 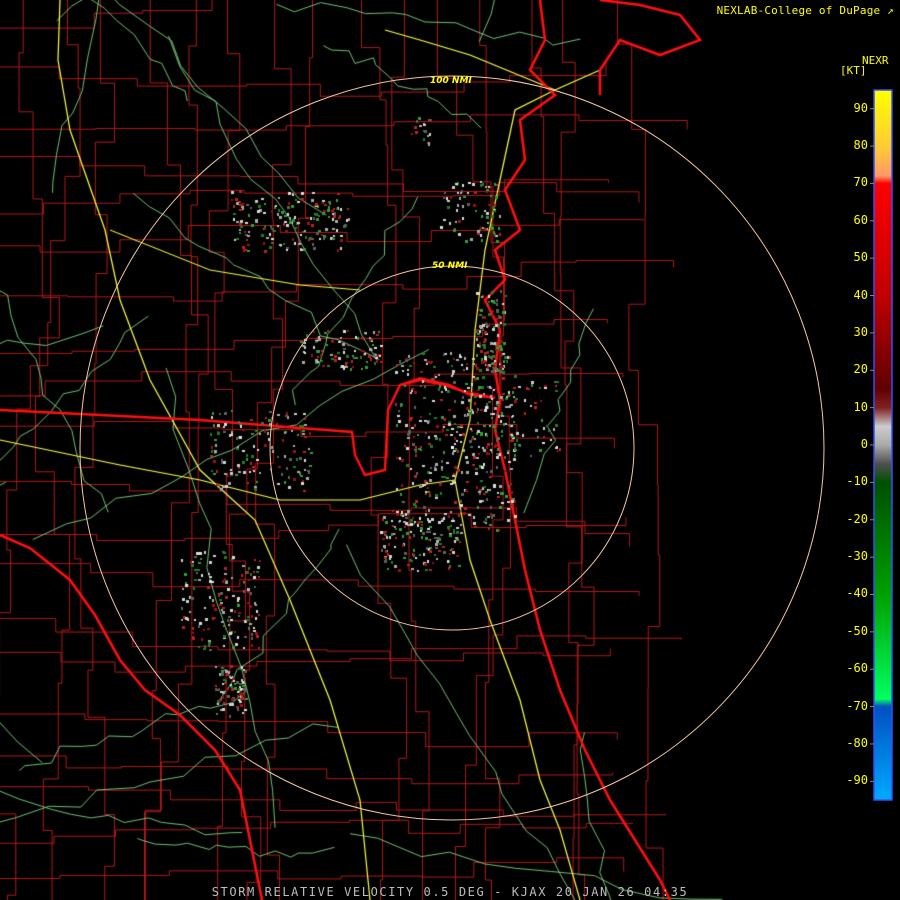 I want to click on legend-tick: -20, so click(x=857, y=518).